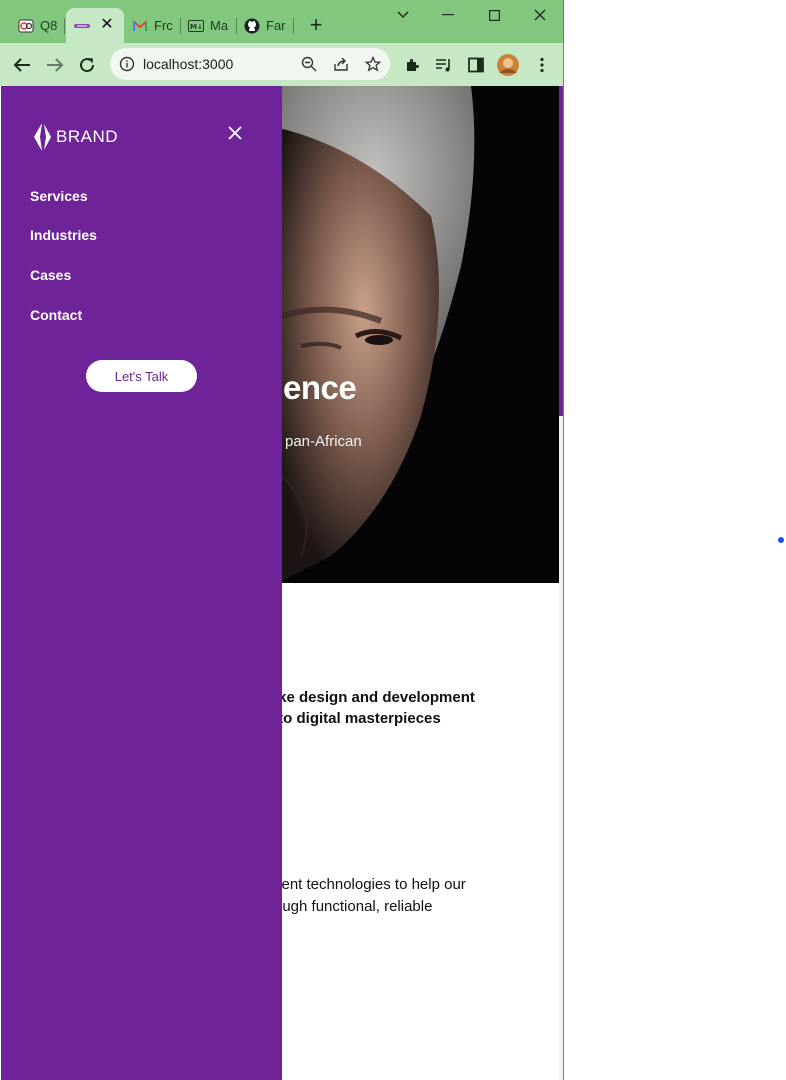 This screenshot has height=1080, width=786. What do you see at coordinates (56, 315) in the screenshot?
I see `nav-item-contact: Contact` at bounding box center [56, 315].